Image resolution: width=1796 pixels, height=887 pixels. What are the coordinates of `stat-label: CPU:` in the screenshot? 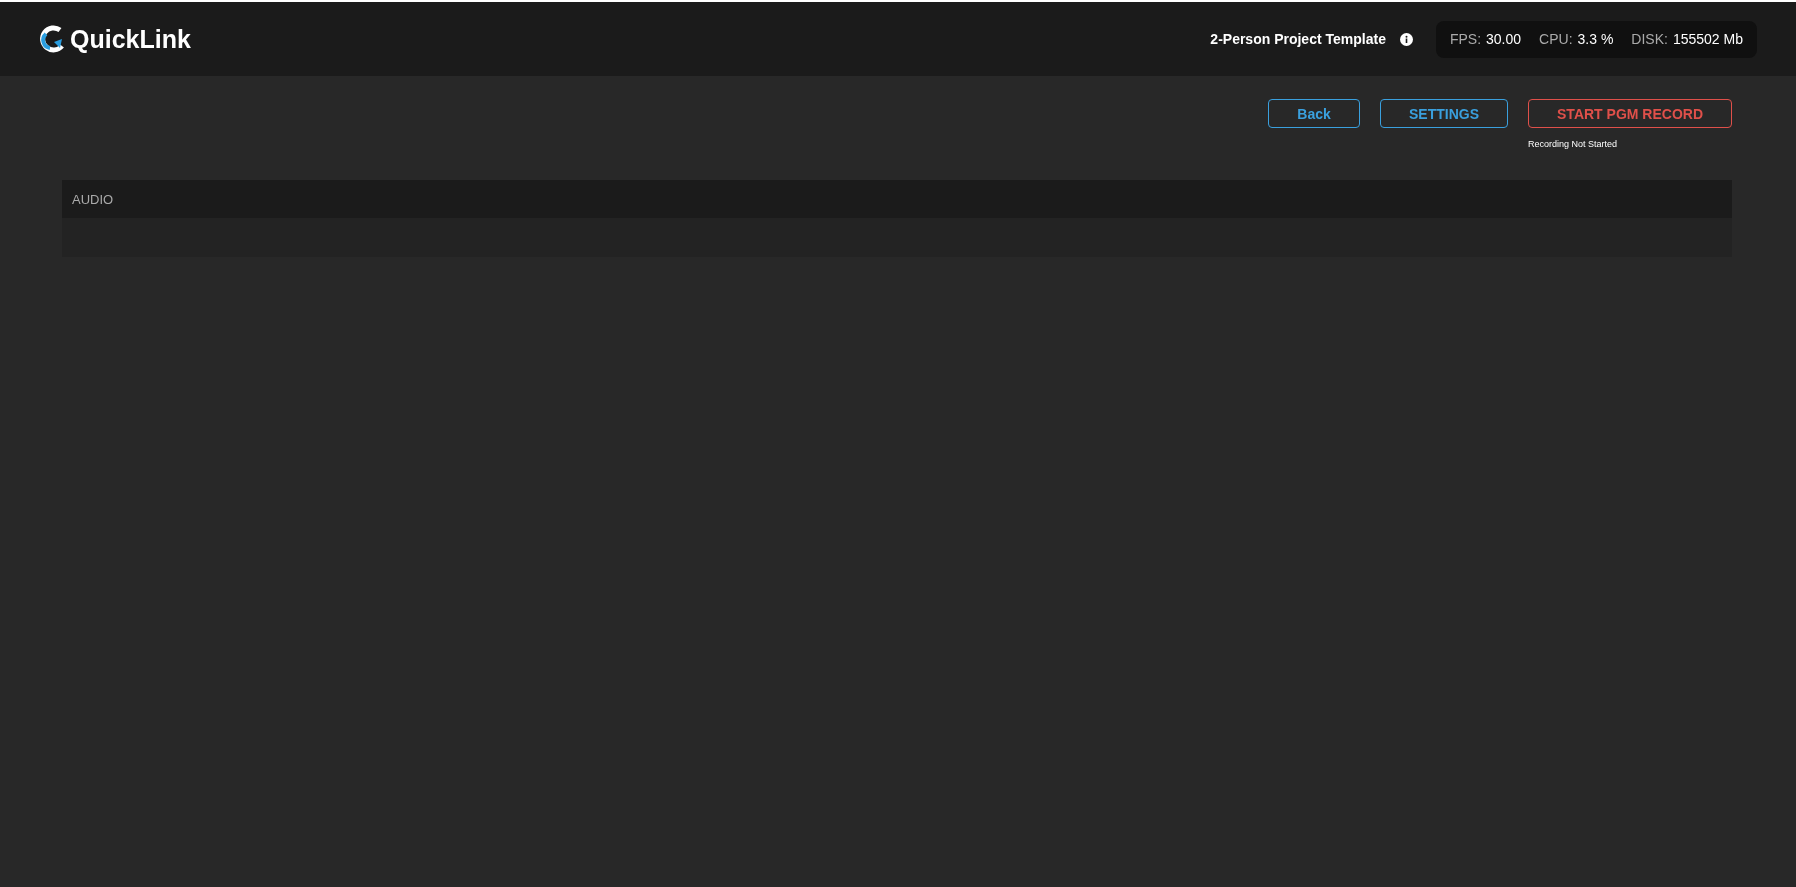 It's located at (1556, 39).